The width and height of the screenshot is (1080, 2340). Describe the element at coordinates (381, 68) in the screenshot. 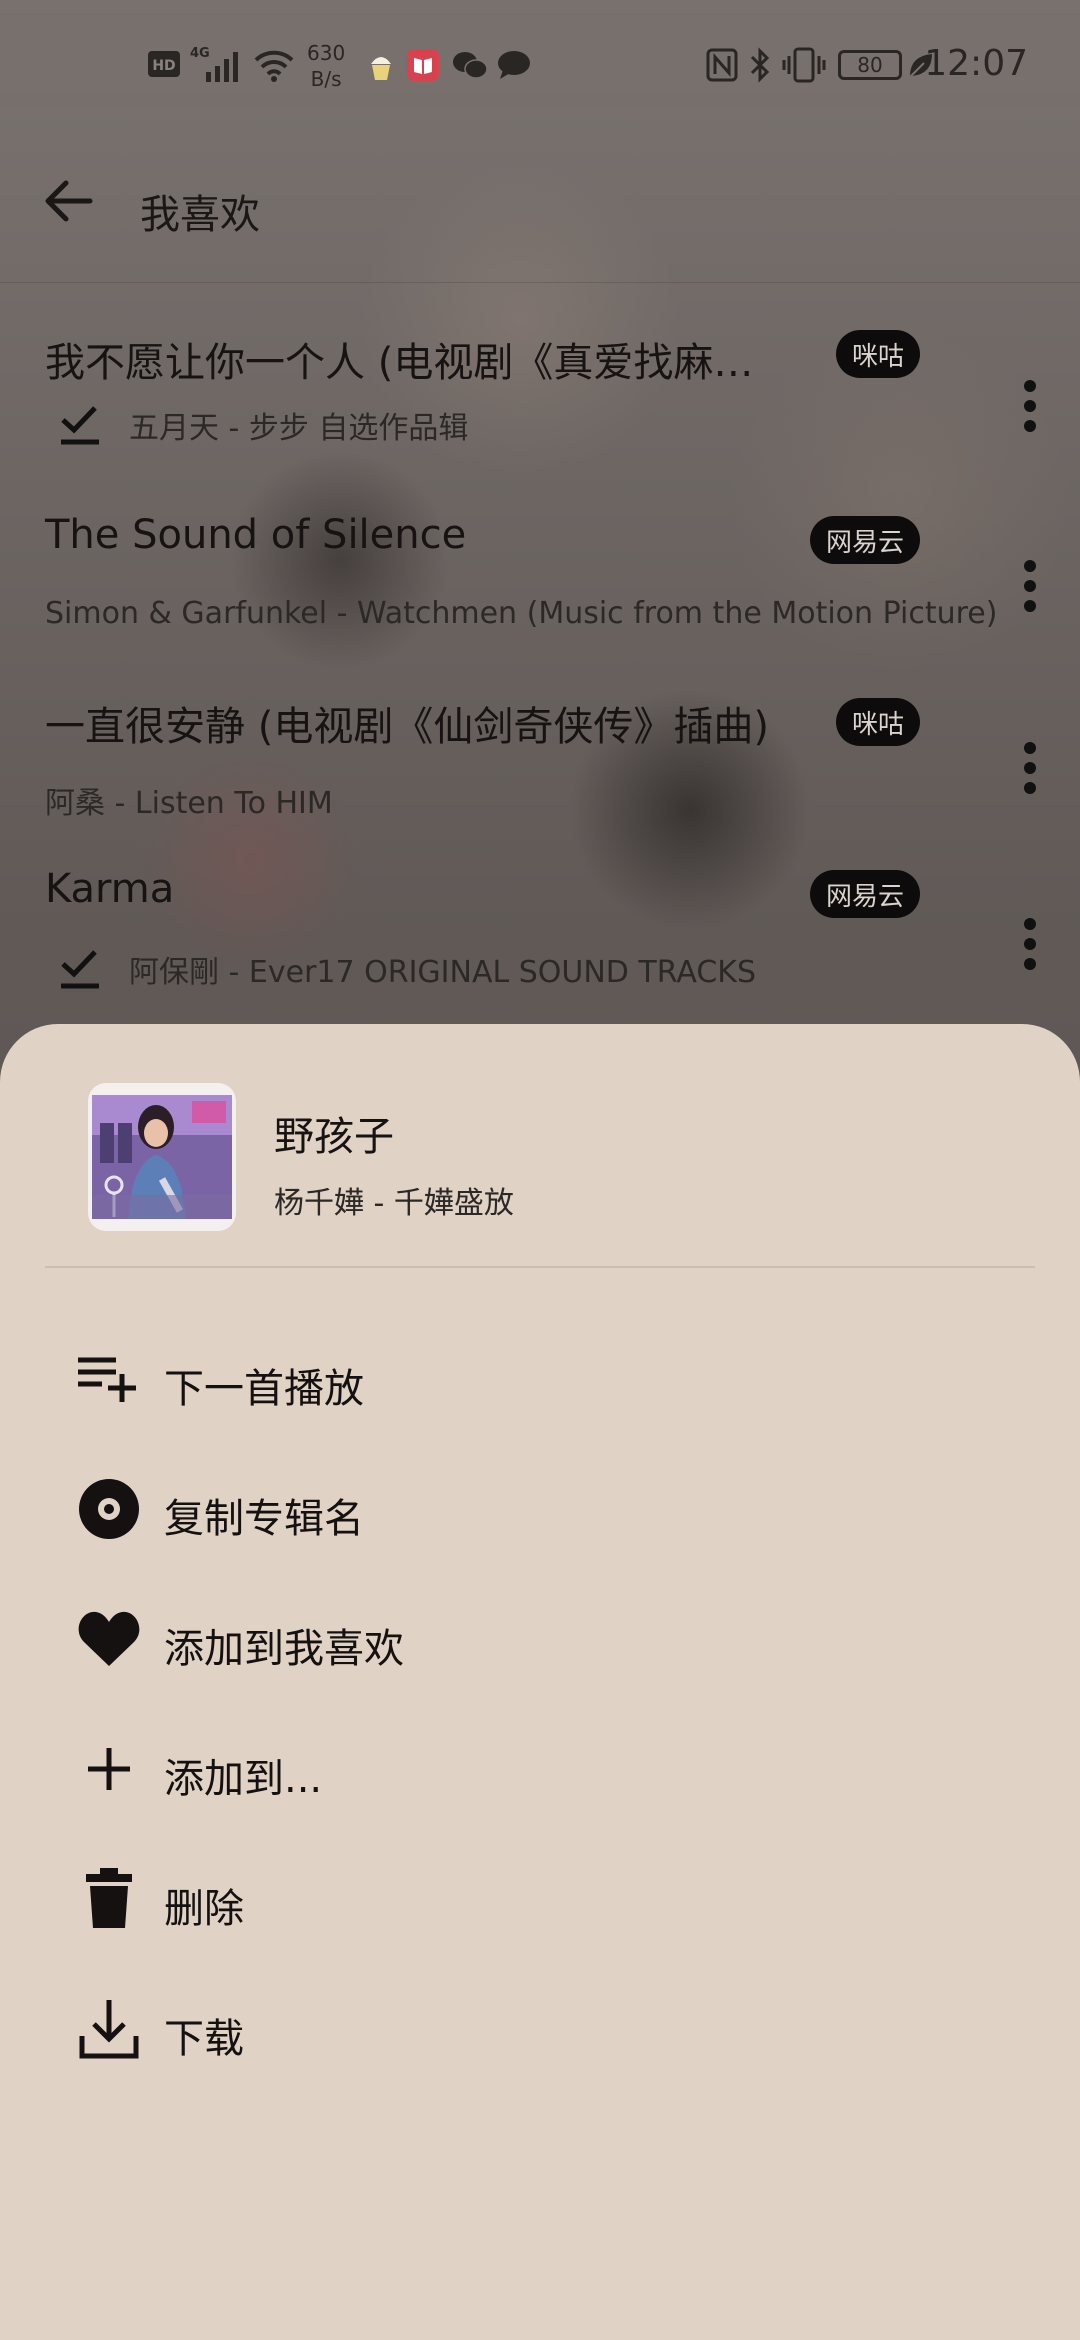

I see `cupcake-app-icon` at that location.